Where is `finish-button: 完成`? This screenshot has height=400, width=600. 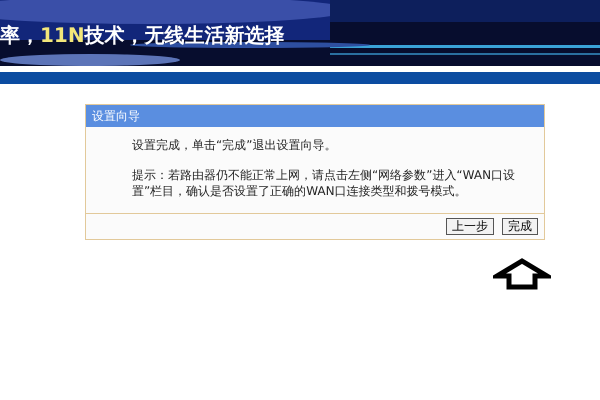
finish-button: 完成 is located at coordinates (520, 226).